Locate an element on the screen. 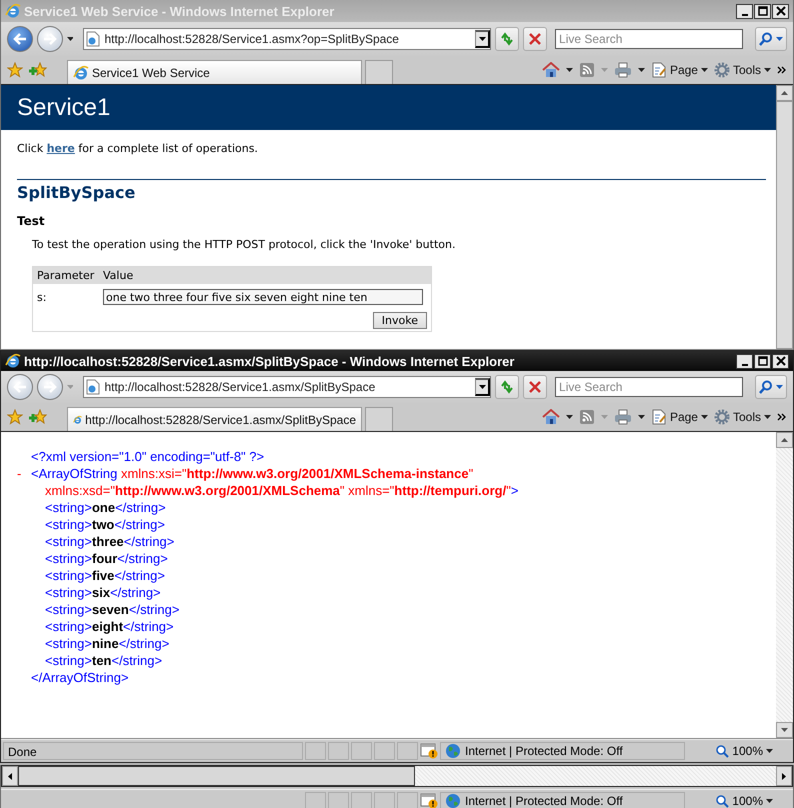  operation-title: SplitBySpace is located at coordinates (76, 192).